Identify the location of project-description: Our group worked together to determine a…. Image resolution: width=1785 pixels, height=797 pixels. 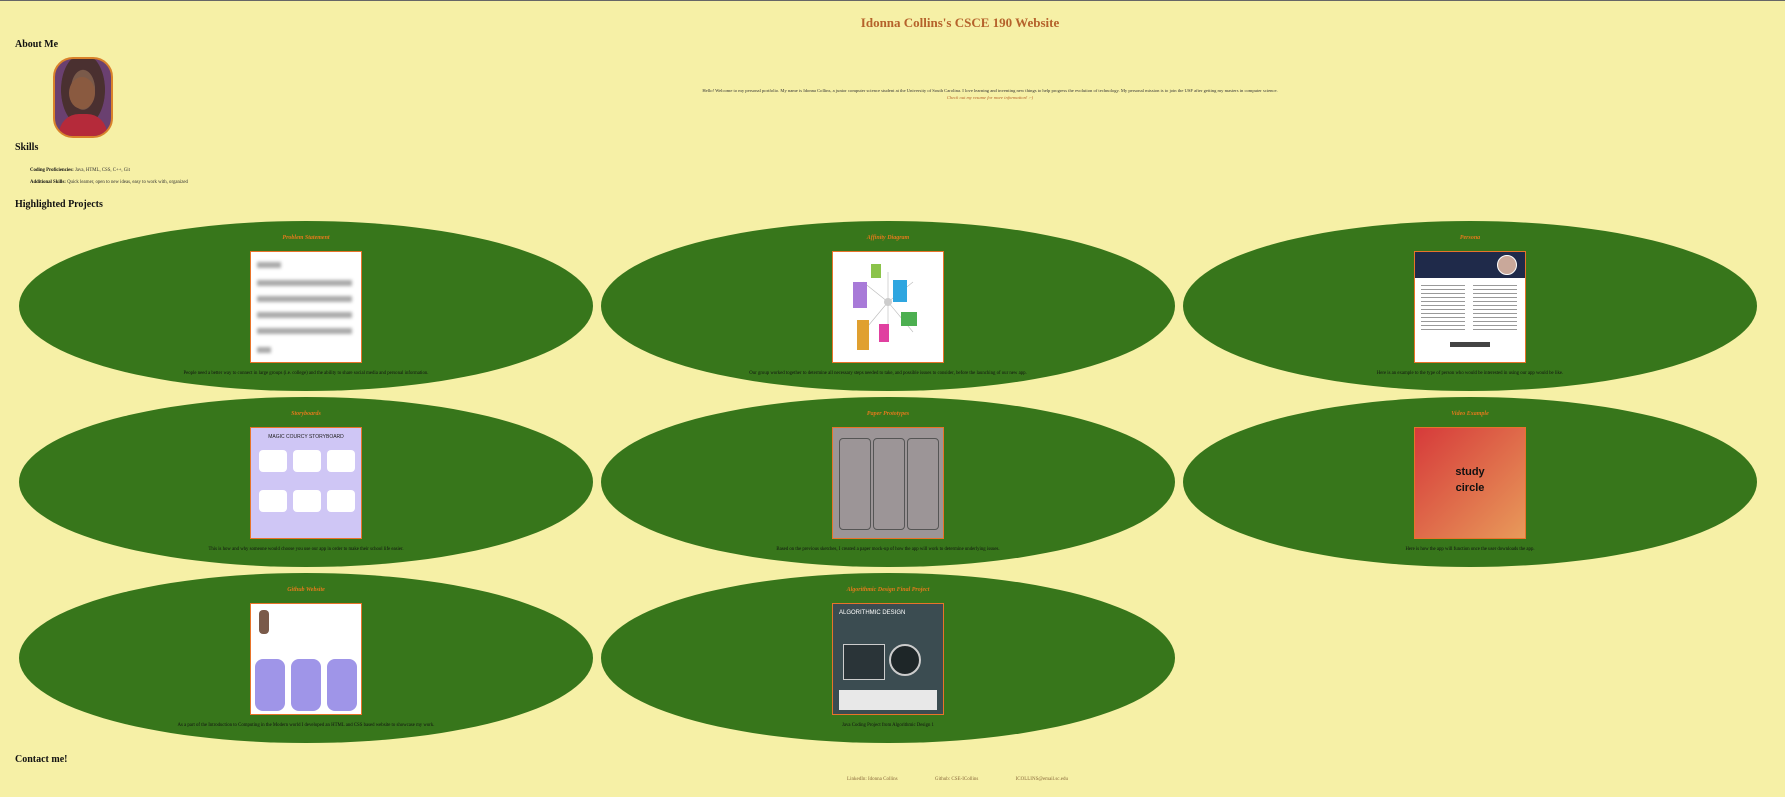
(888, 373).